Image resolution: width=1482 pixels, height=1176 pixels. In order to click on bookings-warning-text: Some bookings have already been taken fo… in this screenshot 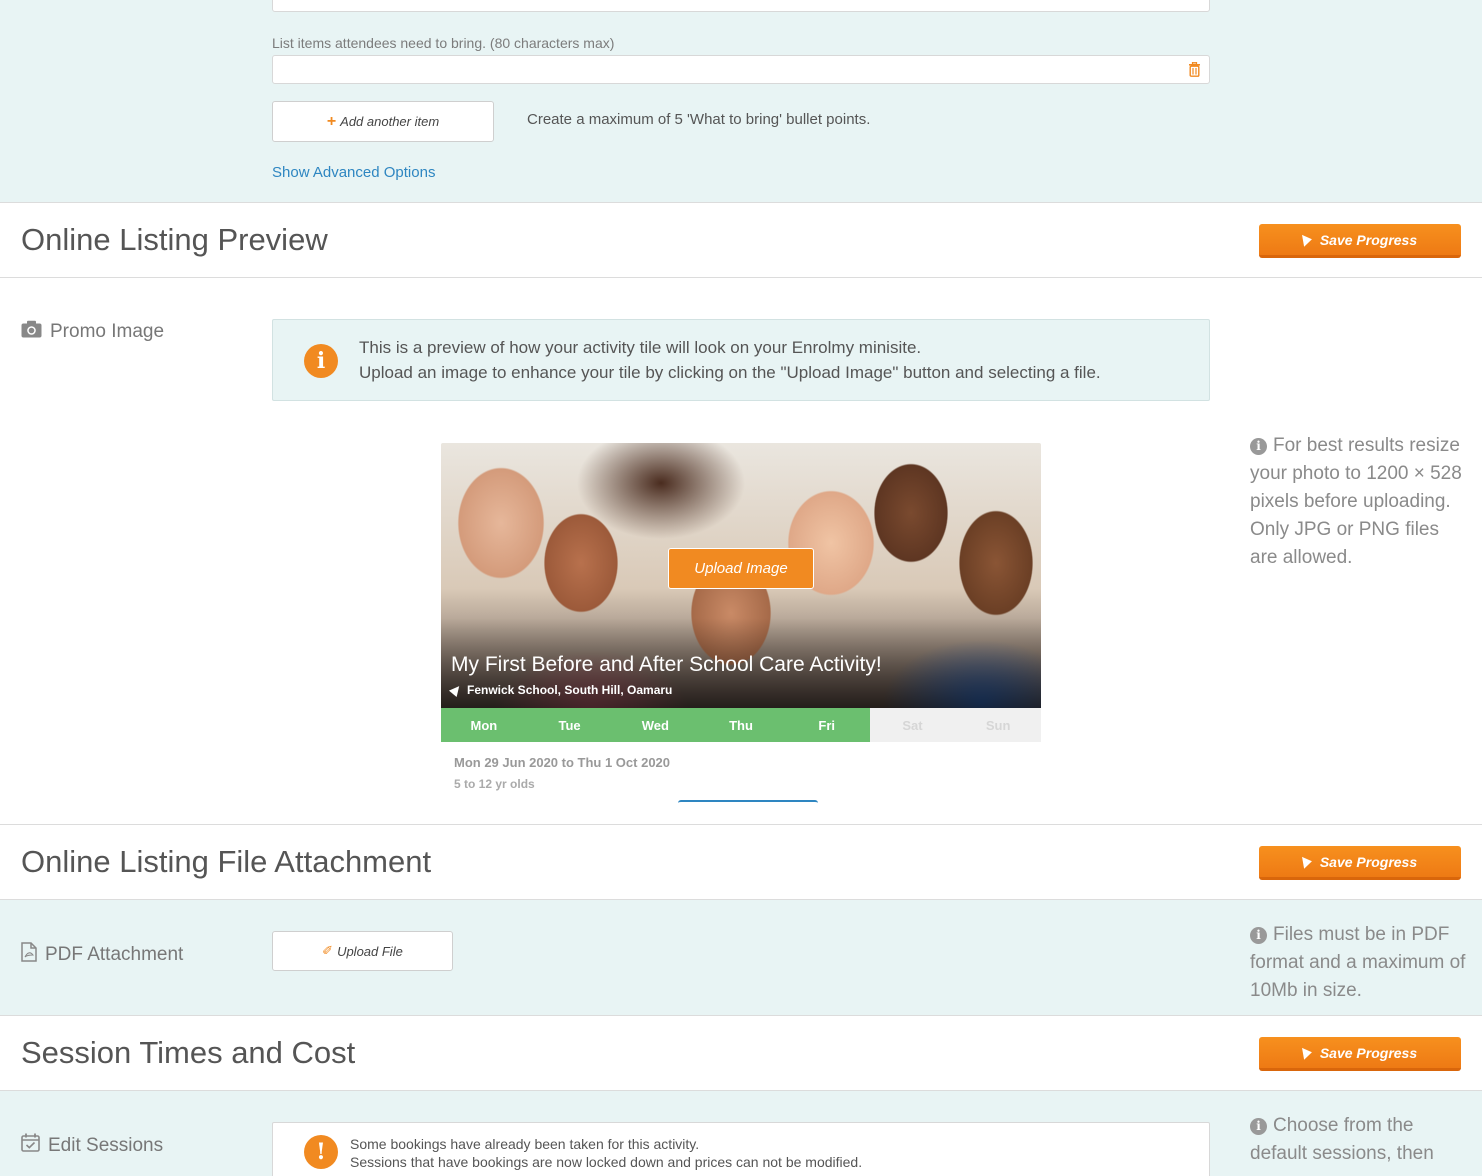, I will do `click(606, 1153)`.